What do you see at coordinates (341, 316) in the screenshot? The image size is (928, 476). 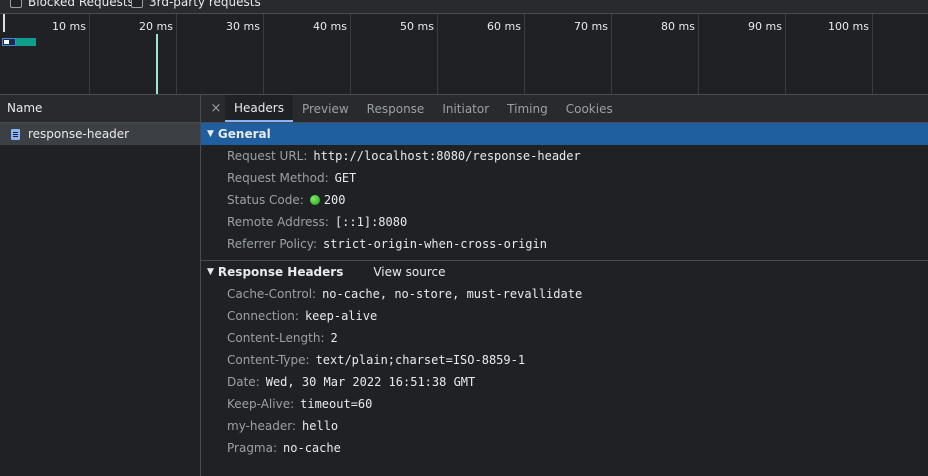 I see `header-value: keep-alive` at bounding box center [341, 316].